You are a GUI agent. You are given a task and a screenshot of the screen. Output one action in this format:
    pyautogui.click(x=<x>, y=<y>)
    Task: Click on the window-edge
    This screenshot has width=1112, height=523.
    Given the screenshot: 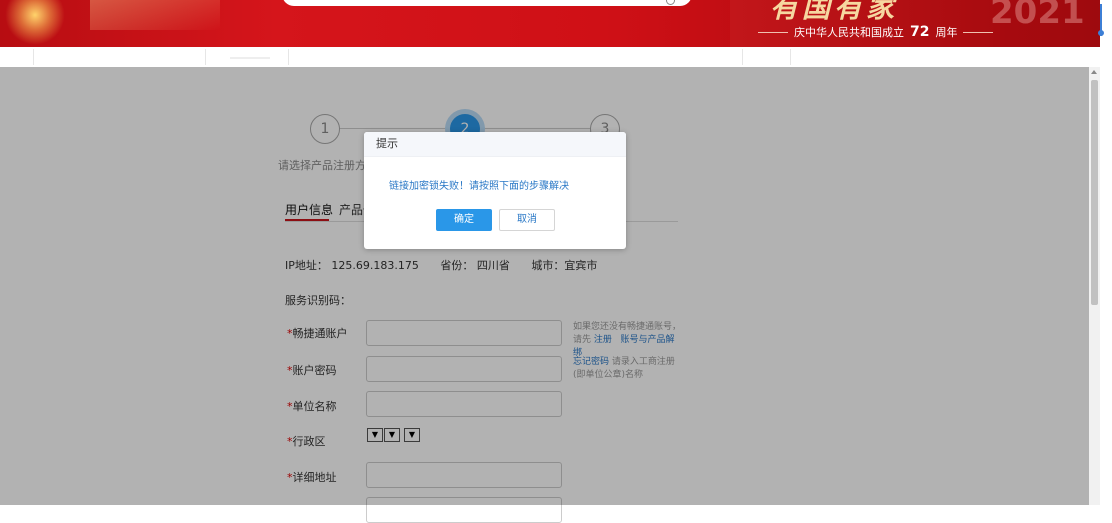 What is the action you would take?
    pyautogui.click(x=1105, y=252)
    